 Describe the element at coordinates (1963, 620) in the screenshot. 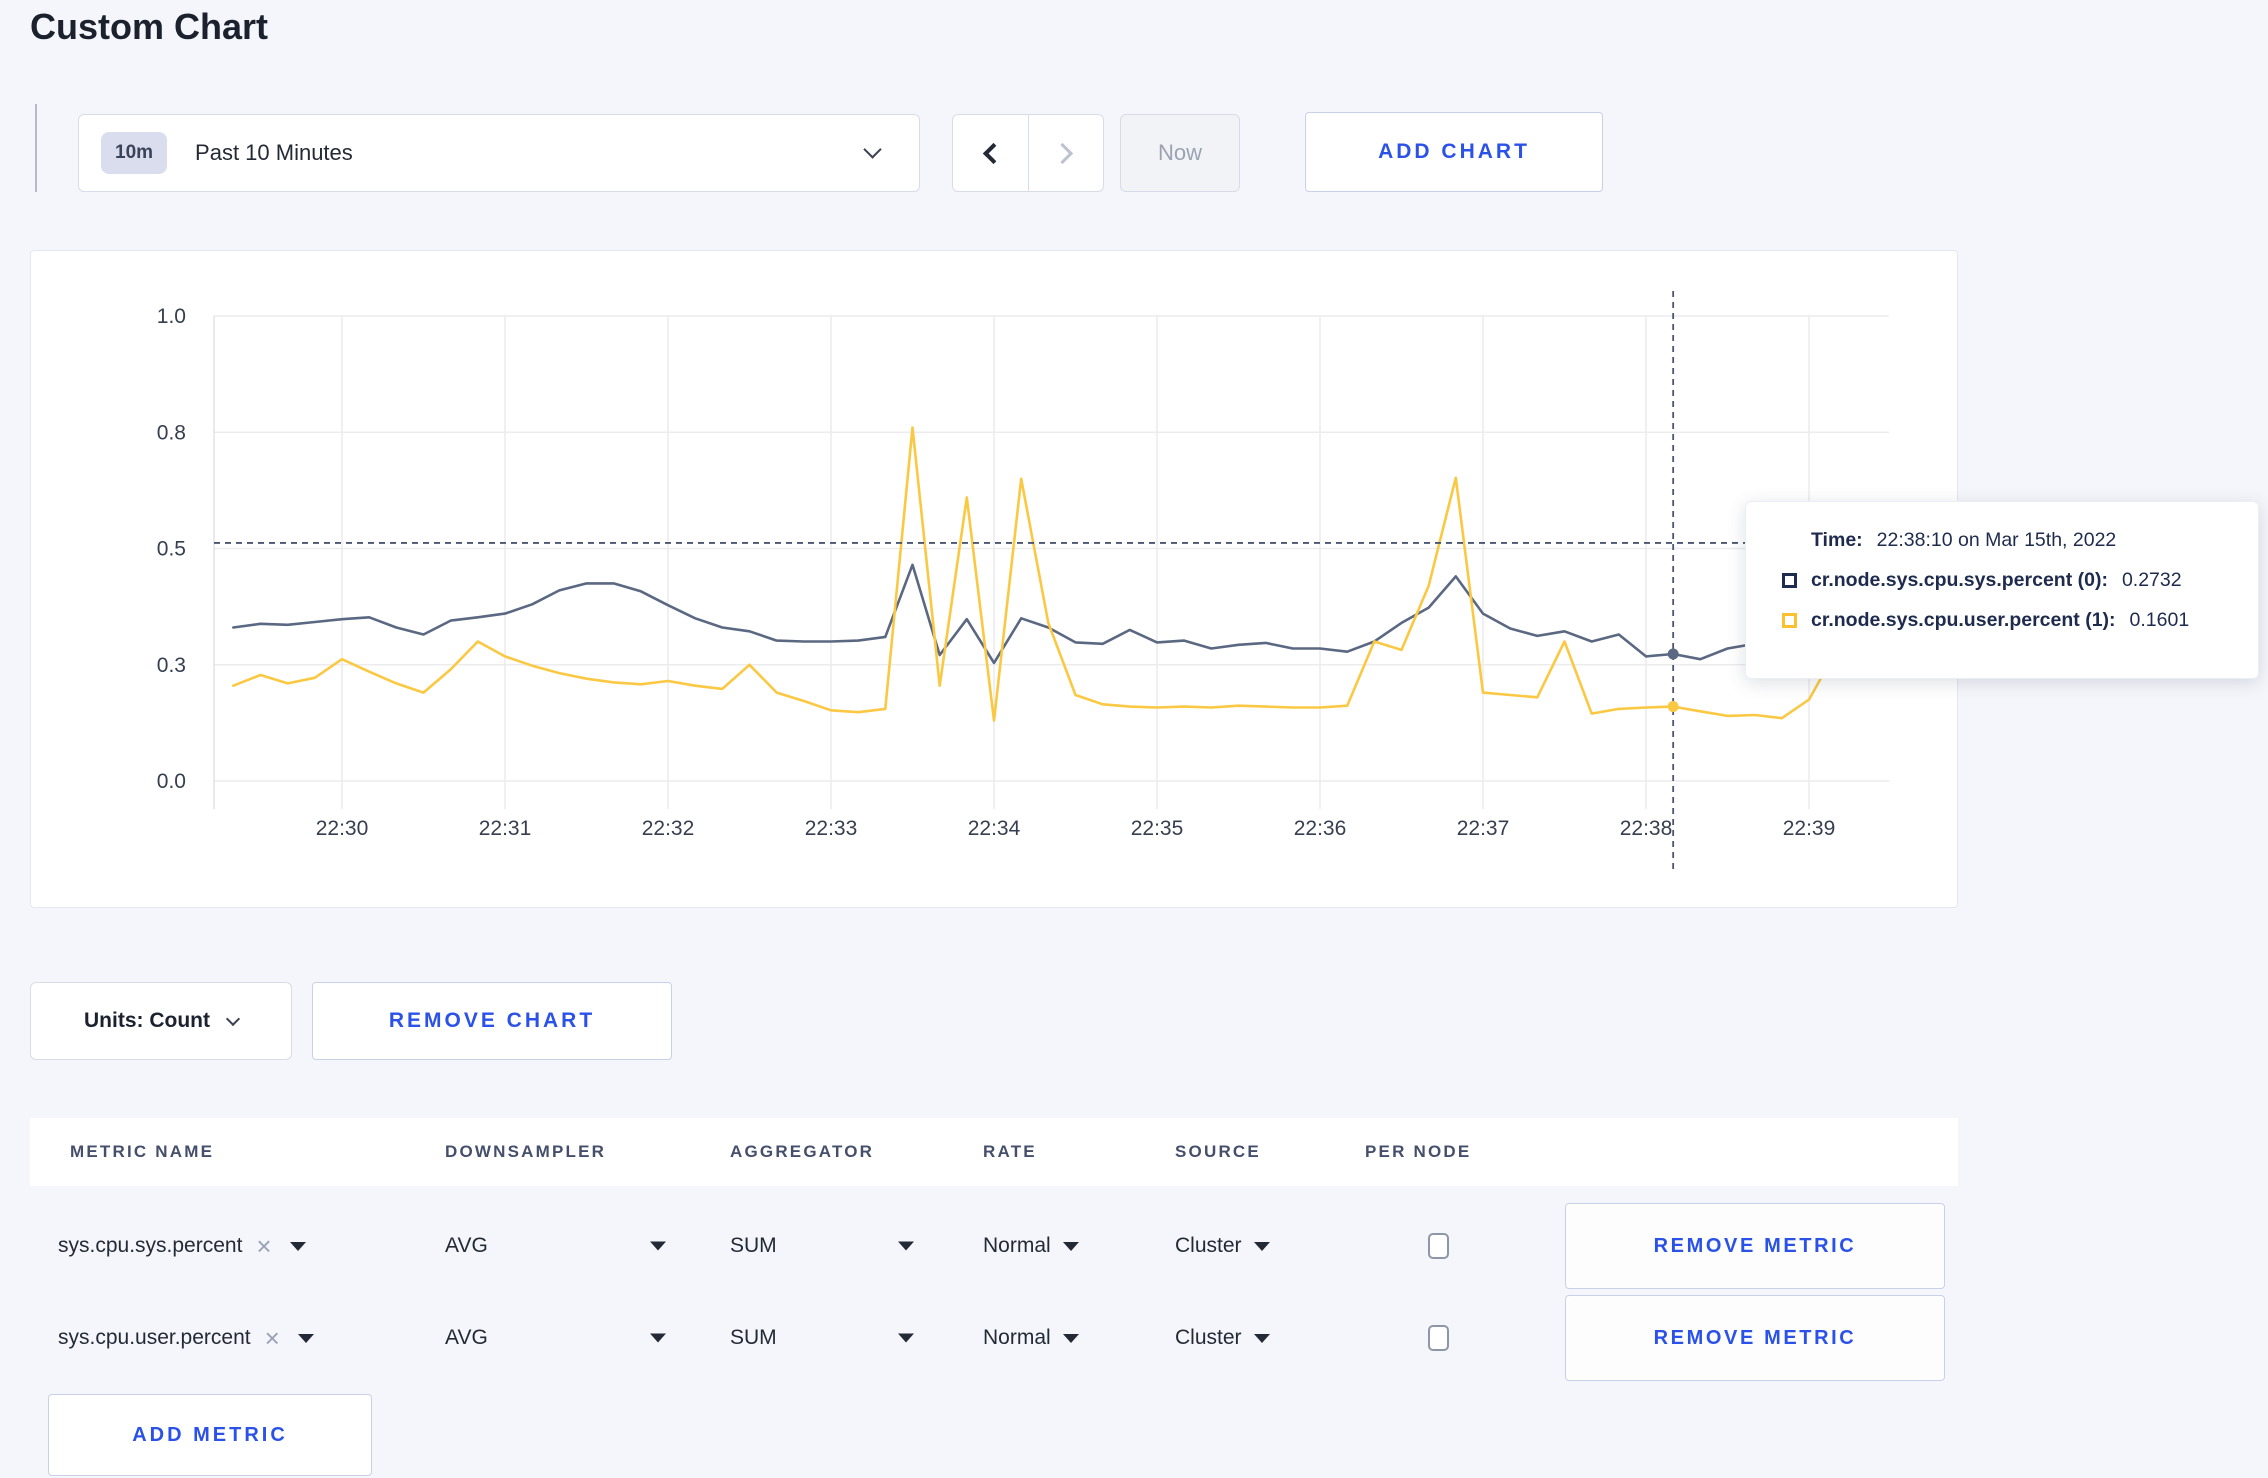

I see `tooltip-series-name: cr.node.sys.cpu.user.percent (1):` at that location.